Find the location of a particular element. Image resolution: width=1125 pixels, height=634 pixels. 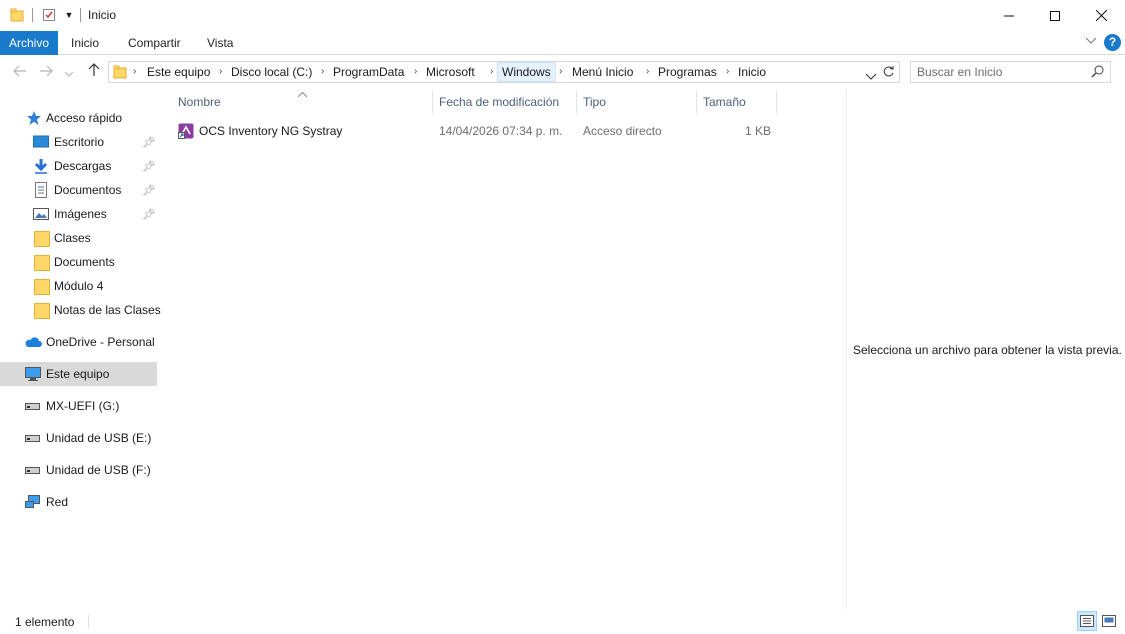

breadcrumb-programas: Programas is located at coordinates (687, 72).